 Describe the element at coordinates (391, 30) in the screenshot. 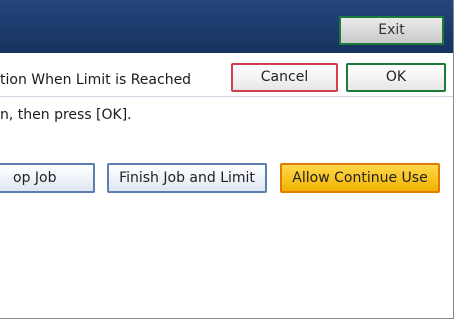

I see `exit-button: Exit` at that location.